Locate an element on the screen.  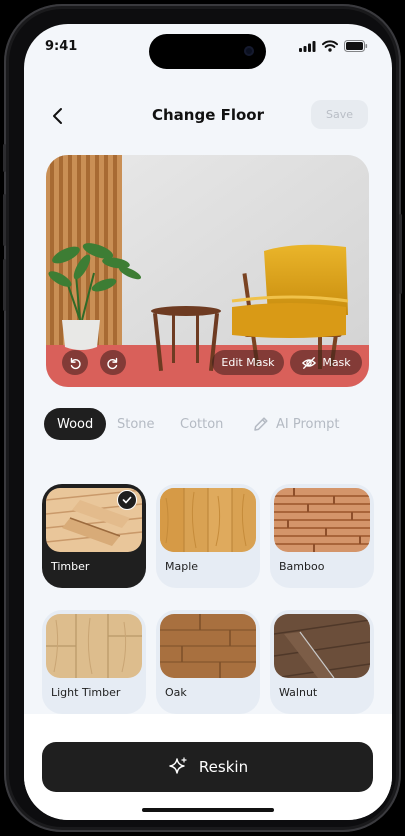
redo-icon is located at coordinates (112, 363).